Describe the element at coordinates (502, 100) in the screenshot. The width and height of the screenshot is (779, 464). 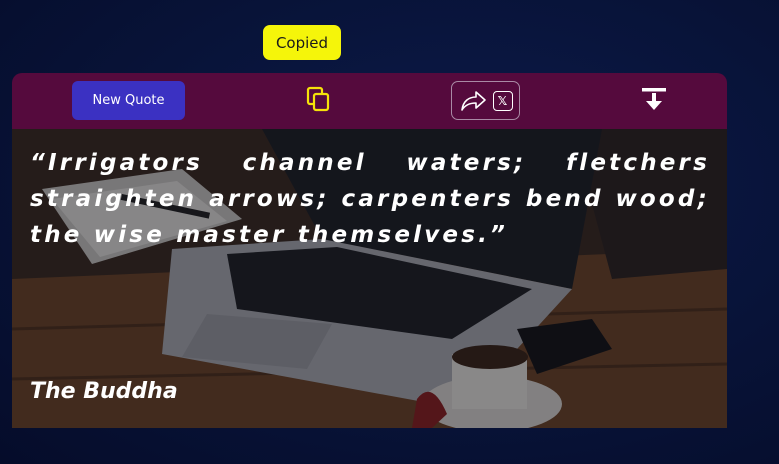
I see `x-logo-icon: 𝕏` at that location.